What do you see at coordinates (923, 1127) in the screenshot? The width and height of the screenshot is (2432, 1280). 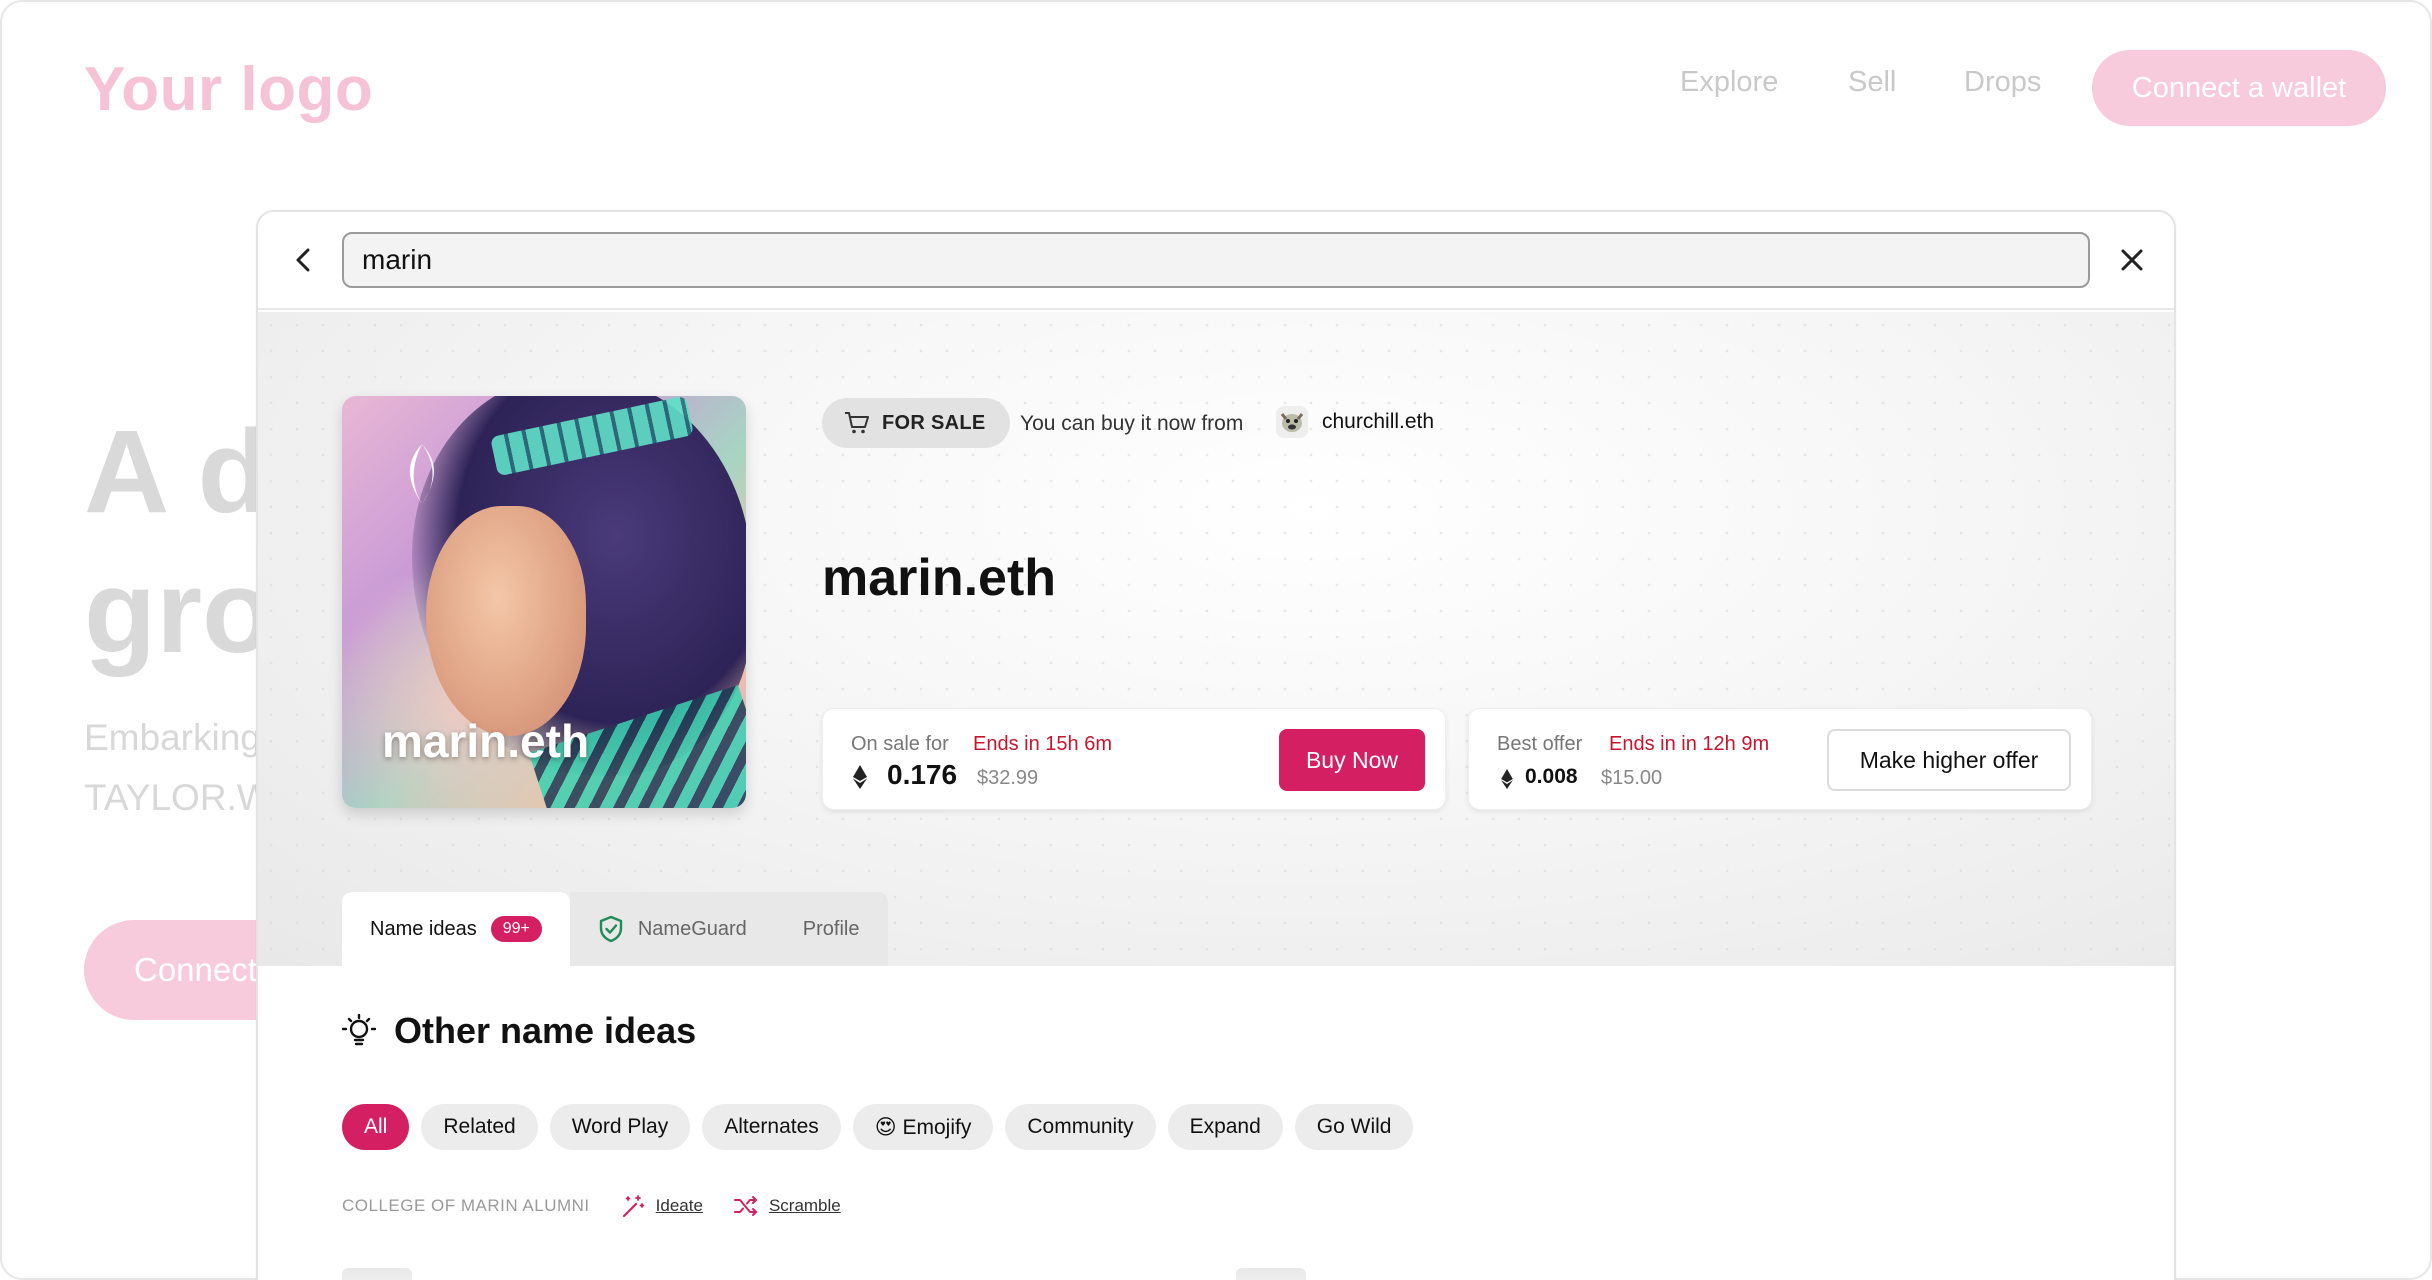 I see `chip-emojify: 😍 Emojify` at bounding box center [923, 1127].